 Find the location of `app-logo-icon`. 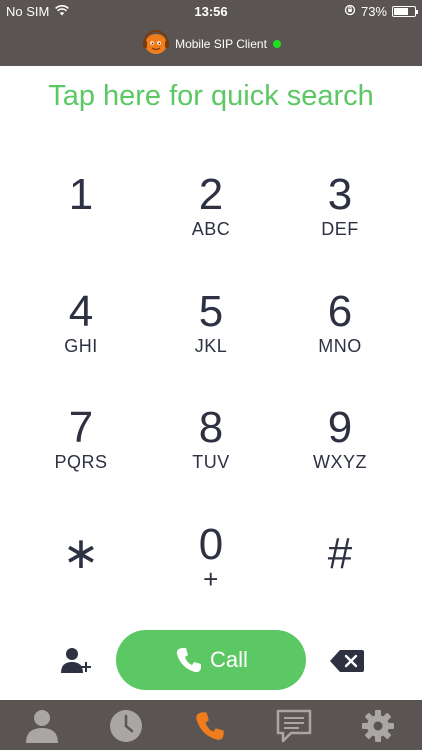

app-logo-icon is located at coordinates (156, 44).